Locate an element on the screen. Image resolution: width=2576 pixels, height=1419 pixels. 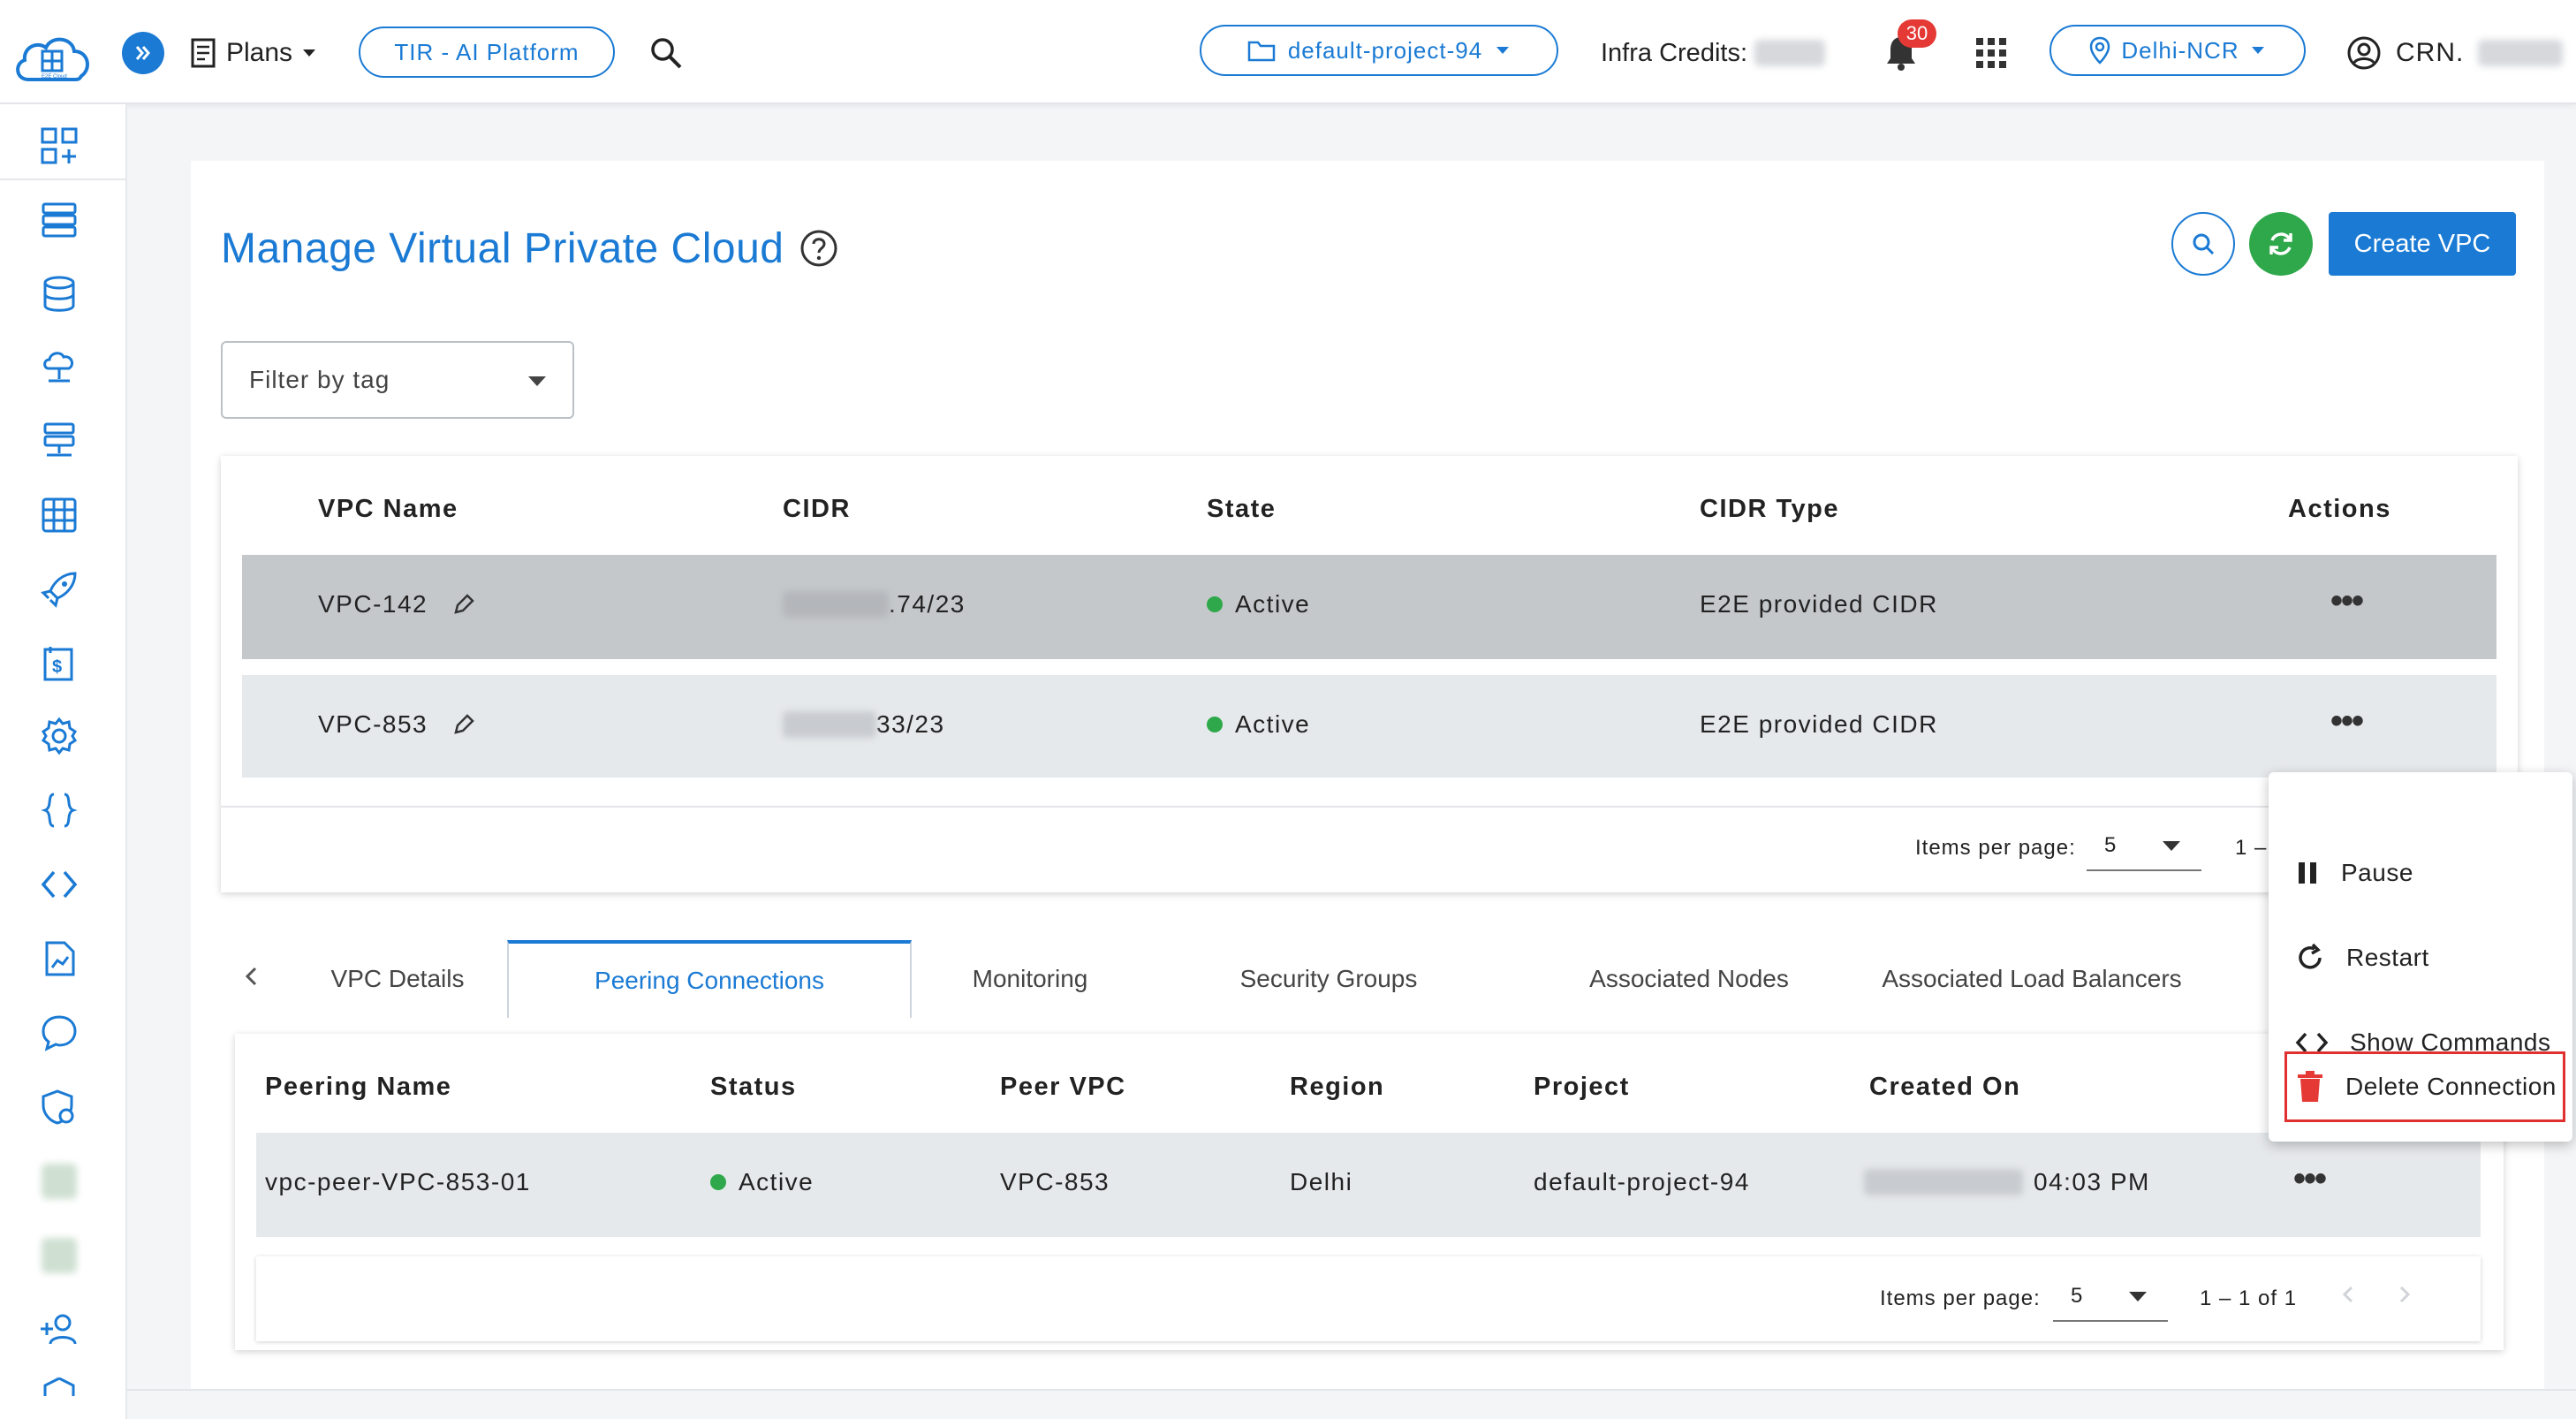
tab-security-groups: Security Groups is located at coordinates (1329, 979).